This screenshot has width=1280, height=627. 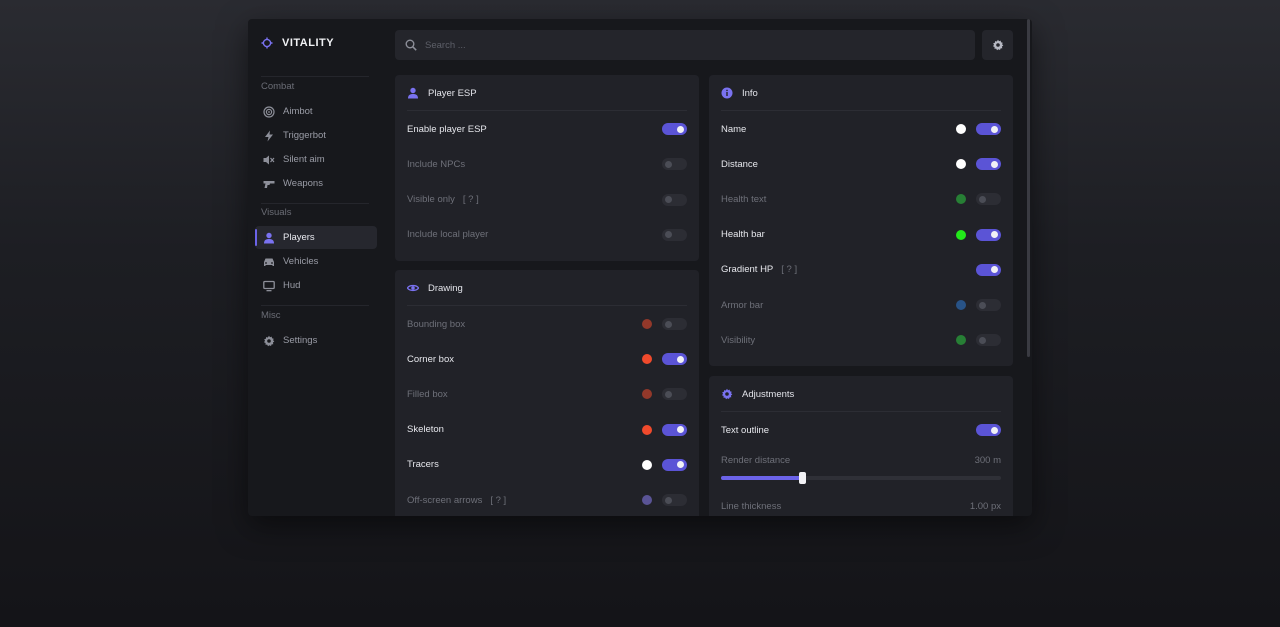 I want to click on sidebar-item-weapons: Weapons, so click(x=316, y=183).